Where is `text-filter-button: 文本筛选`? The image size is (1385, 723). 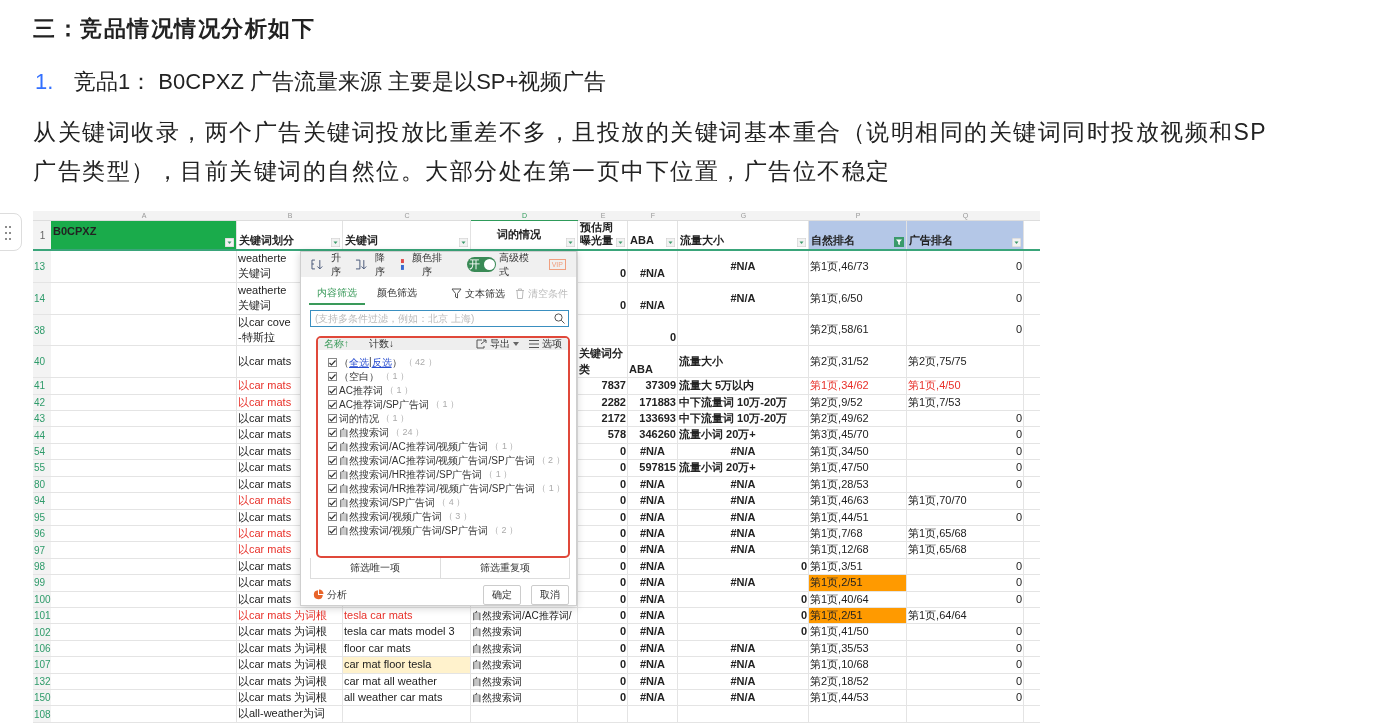
text-filter-button: 文本筛选 is located at coordinates (478, 295).